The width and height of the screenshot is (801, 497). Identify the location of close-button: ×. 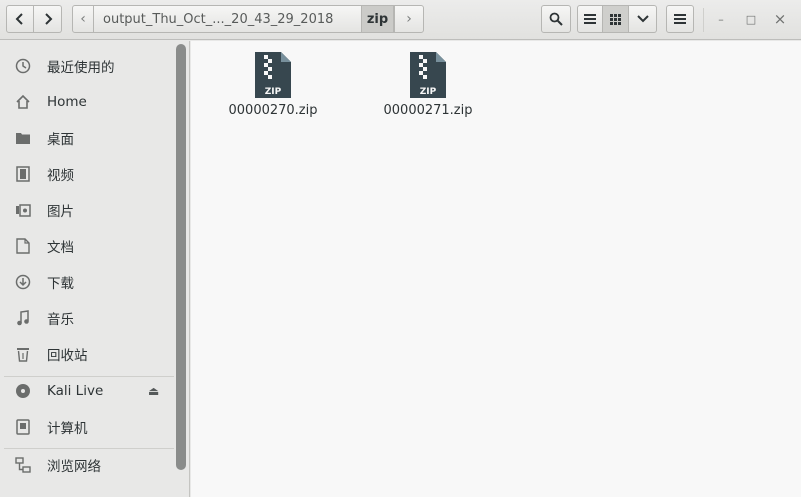
(780, 19).